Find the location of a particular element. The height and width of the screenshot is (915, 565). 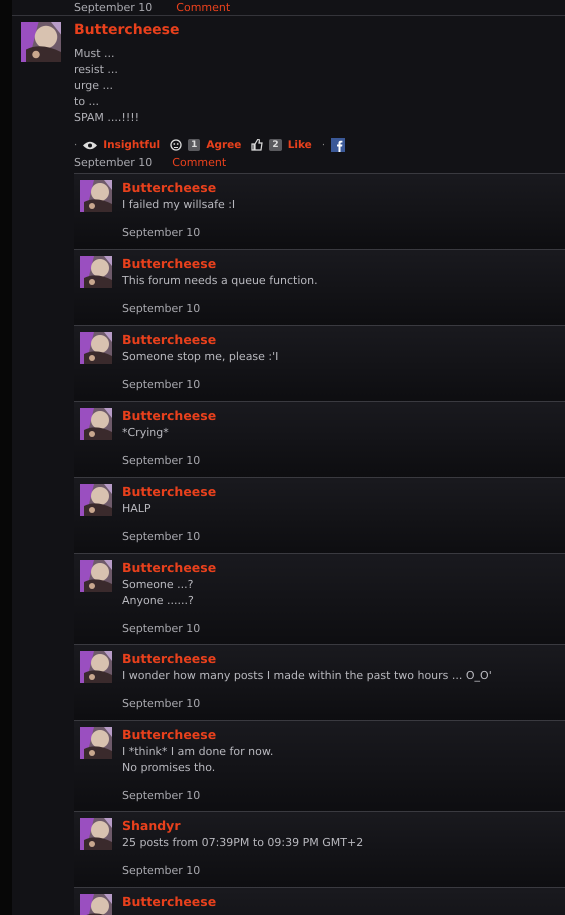

face-icon is located at coordinates (176, 145).